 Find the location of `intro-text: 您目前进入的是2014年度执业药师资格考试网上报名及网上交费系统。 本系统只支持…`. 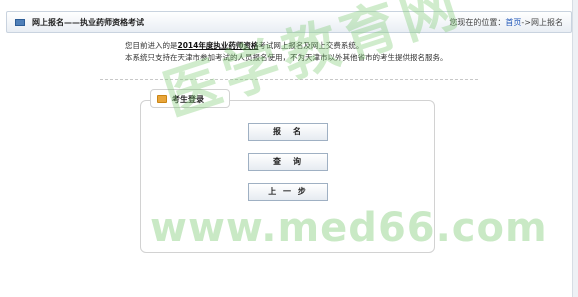

intro-text: 您目前进入的是2014年度执业药师资格考试网上报名及网上交费系统。 本系统只支持… is located at coordinates (315, 52).